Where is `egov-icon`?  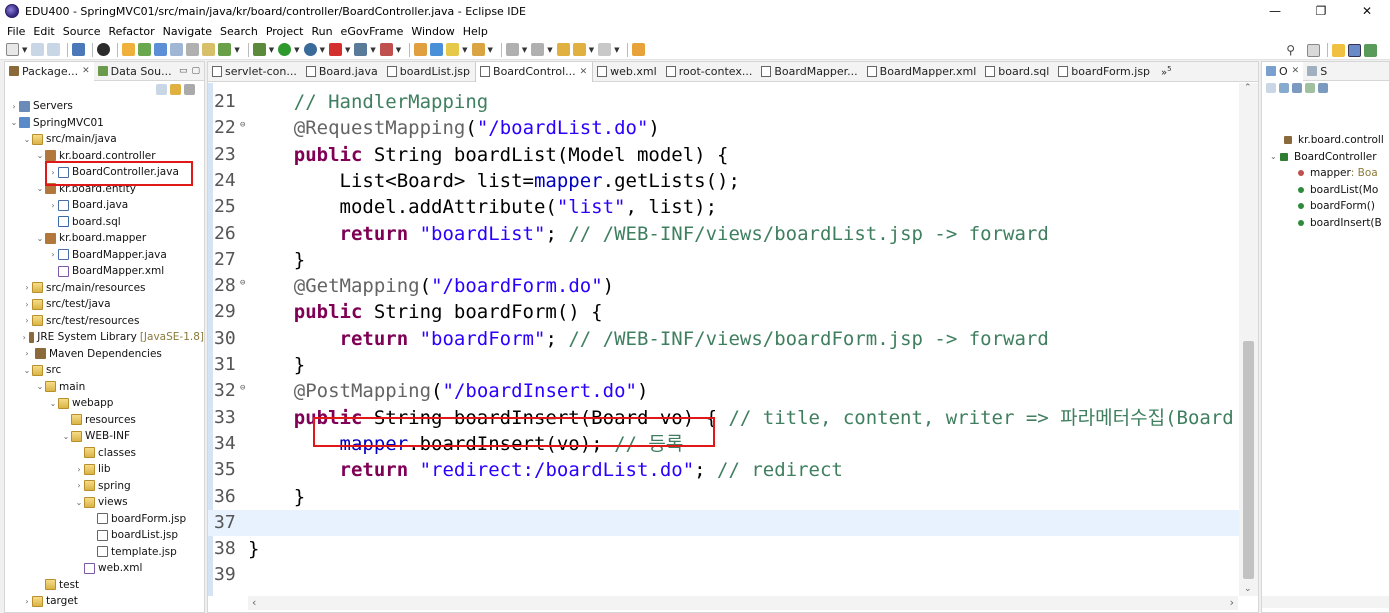
egov-icon is located at coordinates (225, 49).